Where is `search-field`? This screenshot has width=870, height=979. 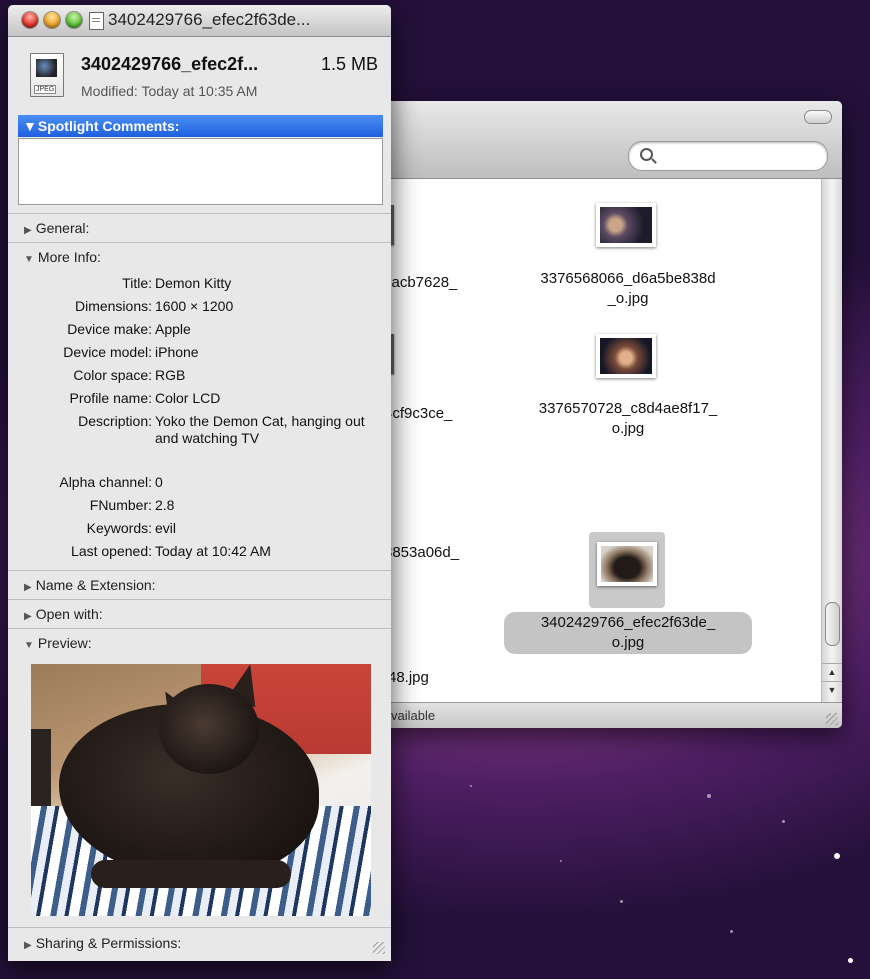
search-field is located at coordinates (728, 156).